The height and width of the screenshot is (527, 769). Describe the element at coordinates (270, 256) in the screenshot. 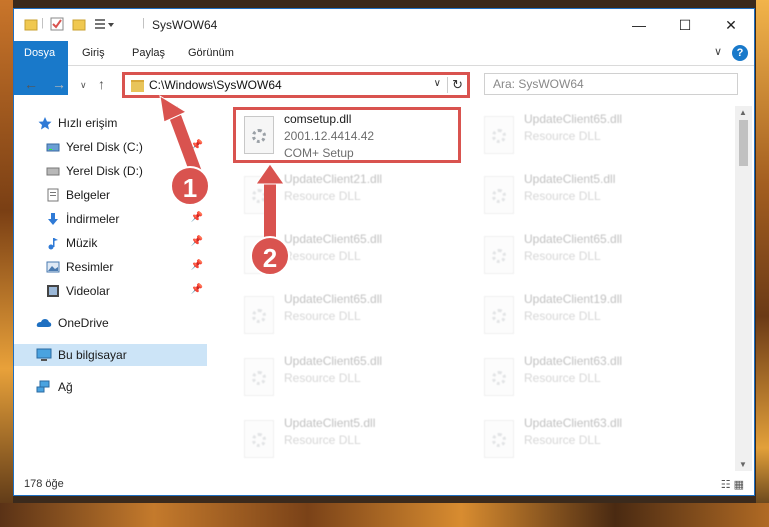

I see `step-badge-2: 2` at that location.